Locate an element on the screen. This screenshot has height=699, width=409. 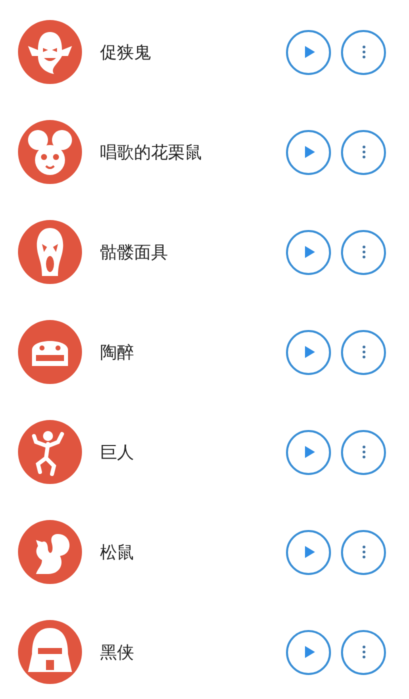
sound-name: 陶醉 is located at coordinates (117, 353).